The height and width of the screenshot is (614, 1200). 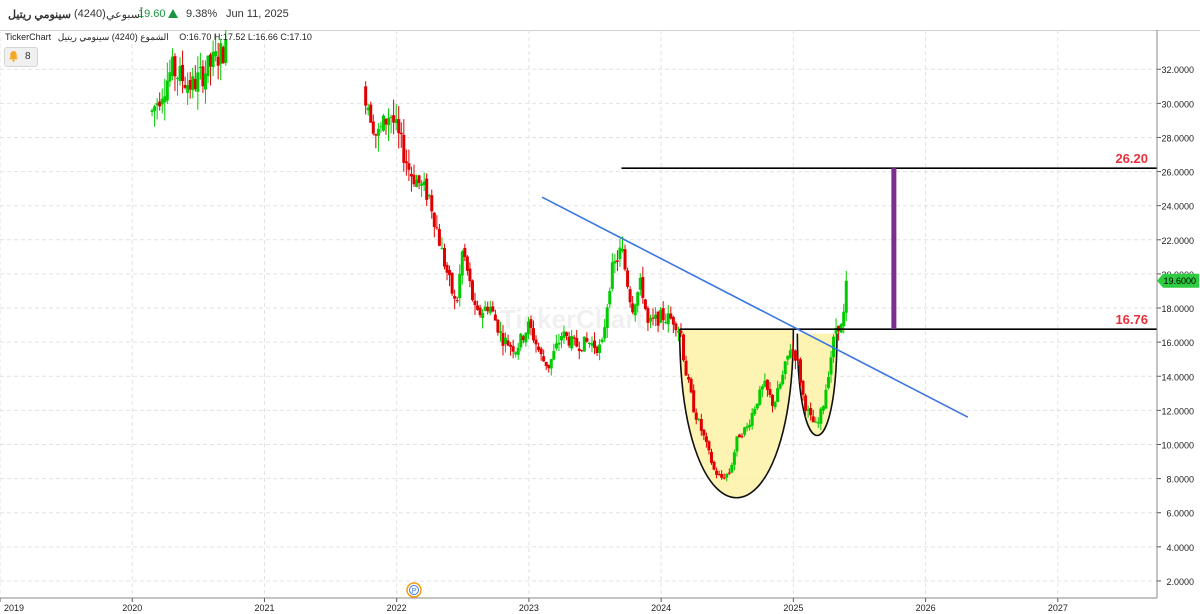 What do you see at coordinates (1177, 138) in the screenshot?
I see `y-tick-label: 28.0000` at bounding box center [1177, 138].